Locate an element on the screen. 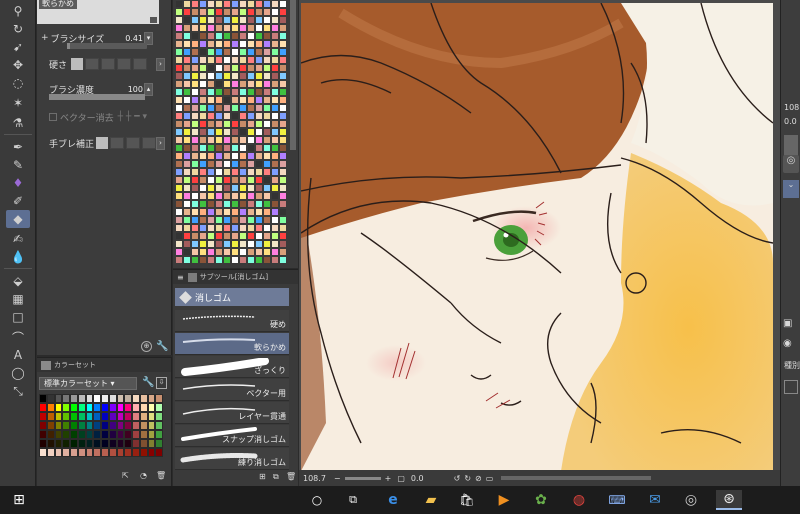 The width and height of the screenshot is (800, 514). mail-icon: ✉ is located at coordinates (655, 500).